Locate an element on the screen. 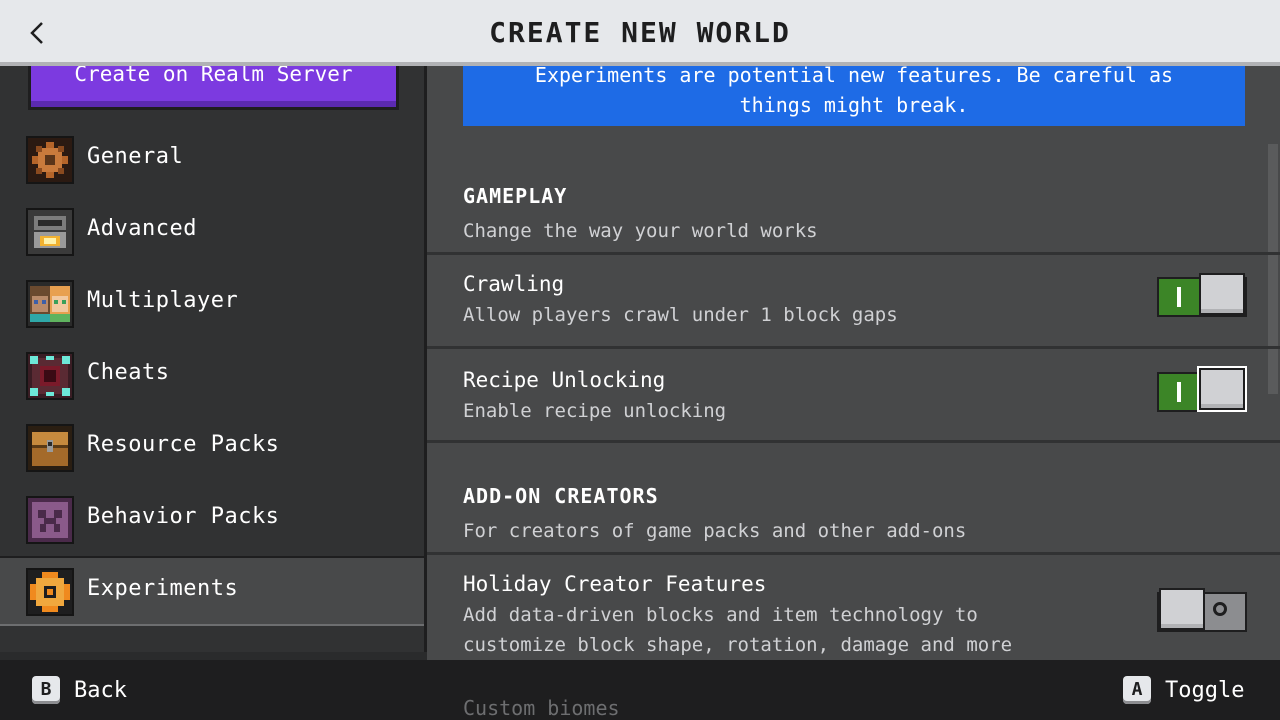 The height and width of the screenshot is (720, 1280). experiment-title-holiday-creator-features: Holiday Creator Features is located at coordinates (615, 584).